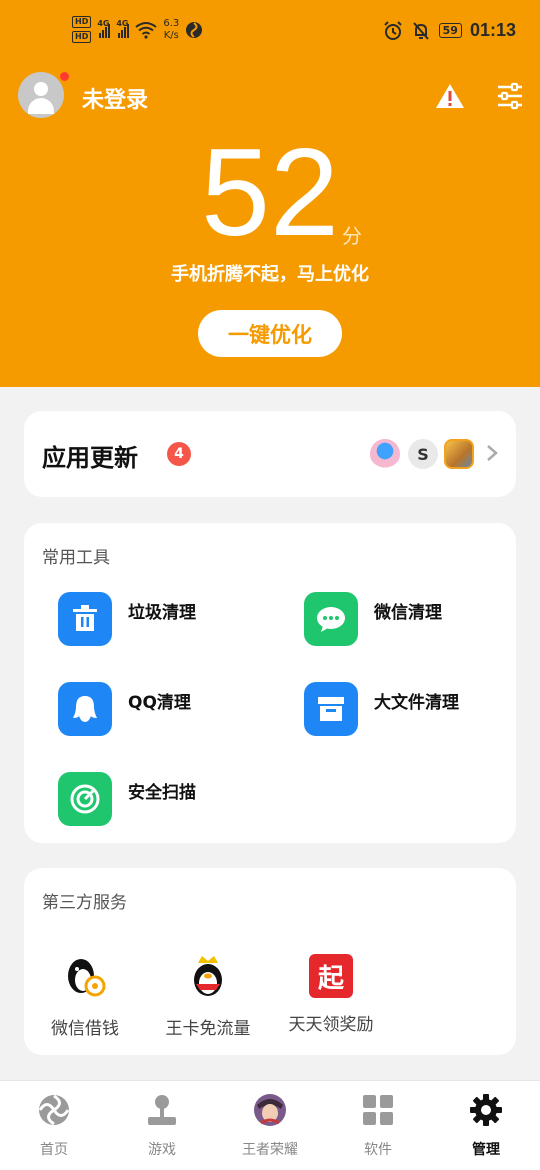  What do you see at coordinates (179, 454) in the screenshot?
I see `update-count-badge: 4` at bounding box center [179, 454].